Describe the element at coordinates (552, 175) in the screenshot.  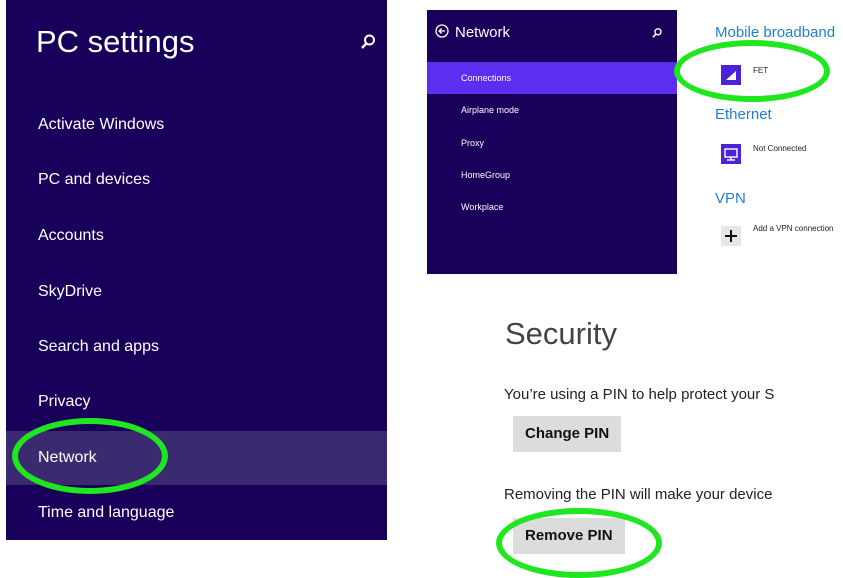
I see `side-item-homegroup: HomeGroup` at that location.